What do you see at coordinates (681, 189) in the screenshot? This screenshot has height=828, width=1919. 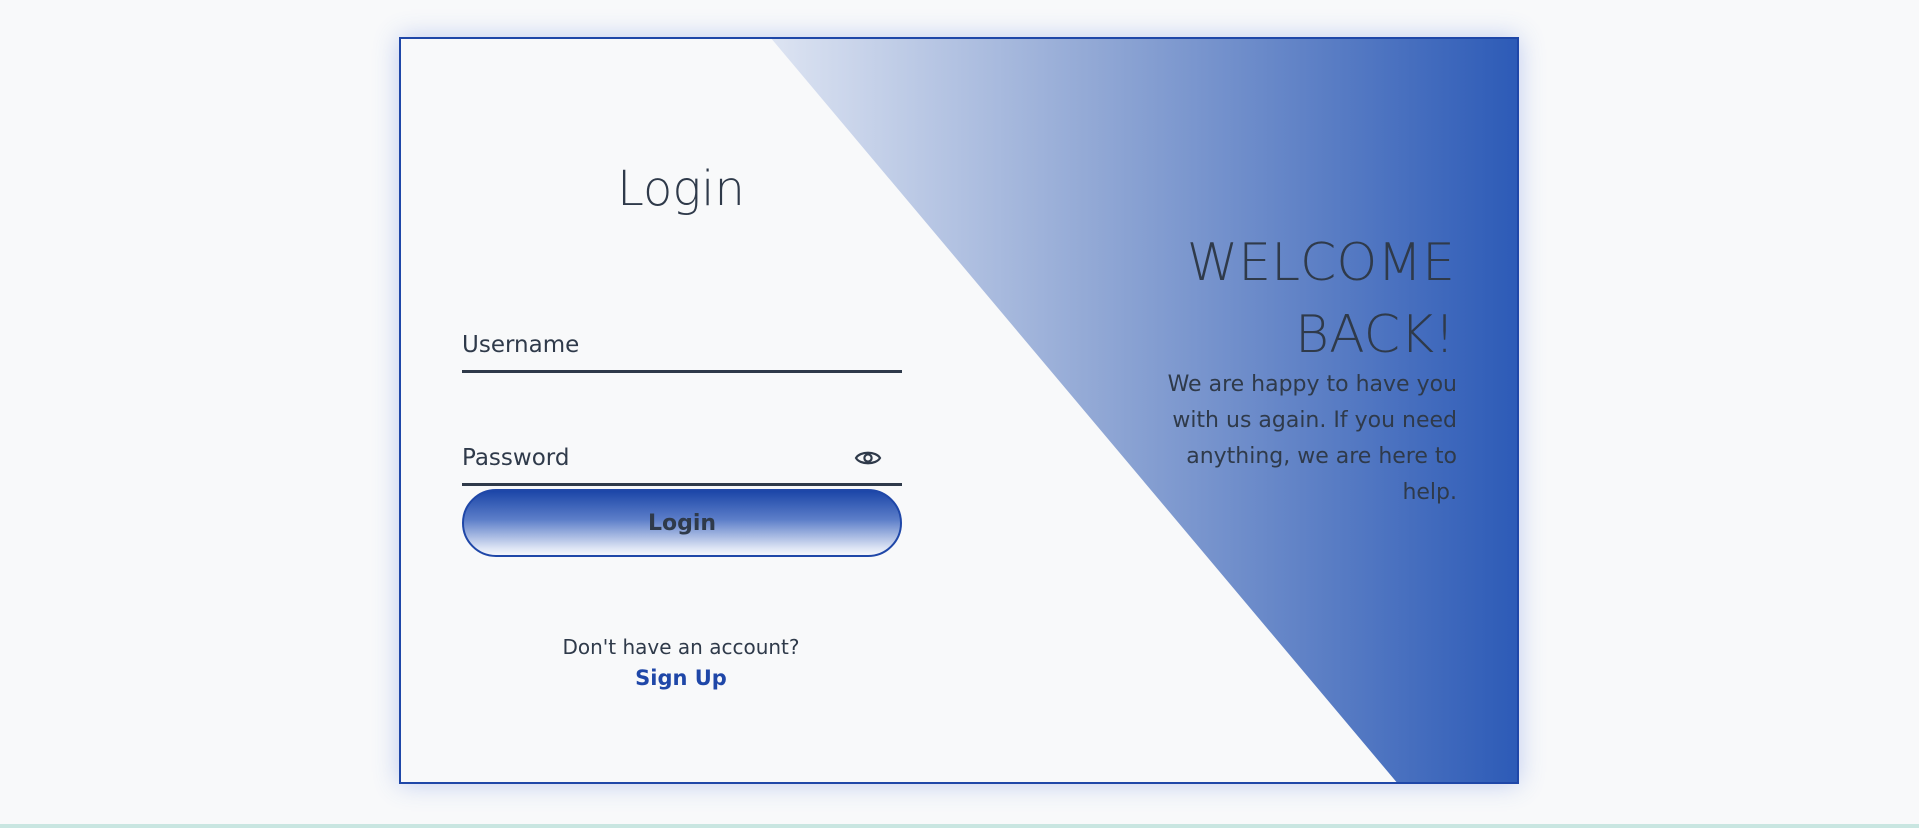 I see `login-title: Login` at bounding box center [681, 189].